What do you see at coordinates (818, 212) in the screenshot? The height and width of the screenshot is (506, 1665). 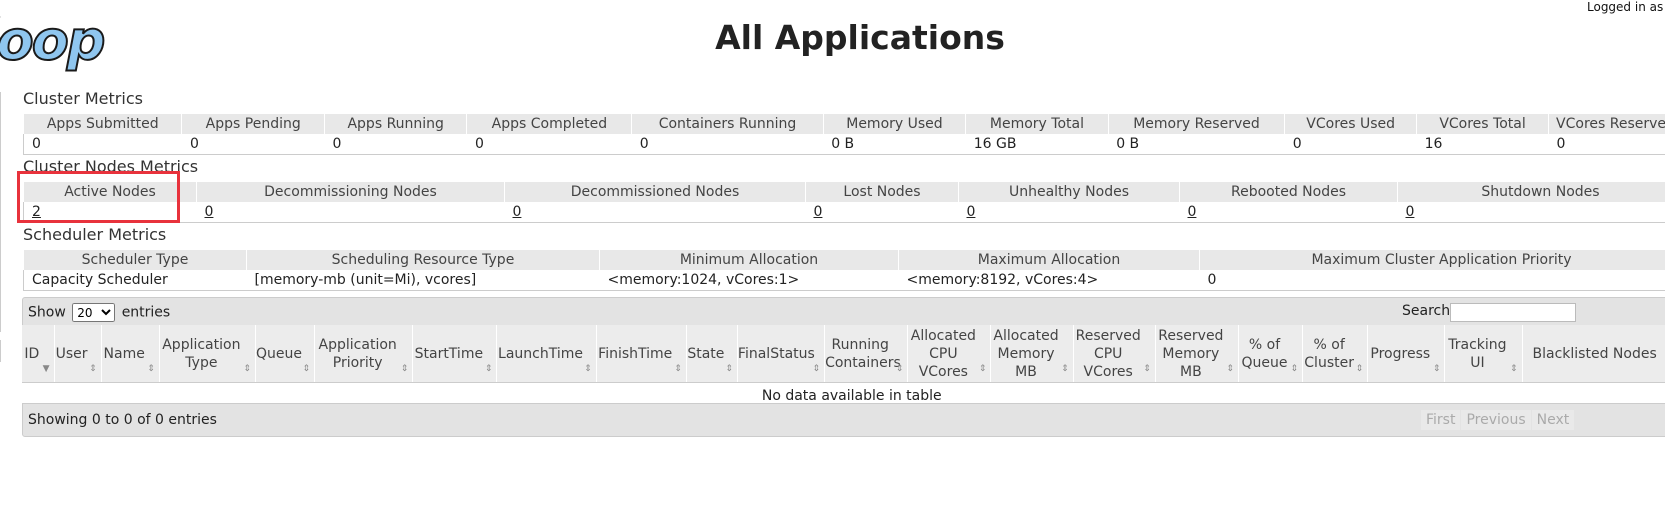 I see `lost-nodes-link: 0` at bounding box center [818, 212].